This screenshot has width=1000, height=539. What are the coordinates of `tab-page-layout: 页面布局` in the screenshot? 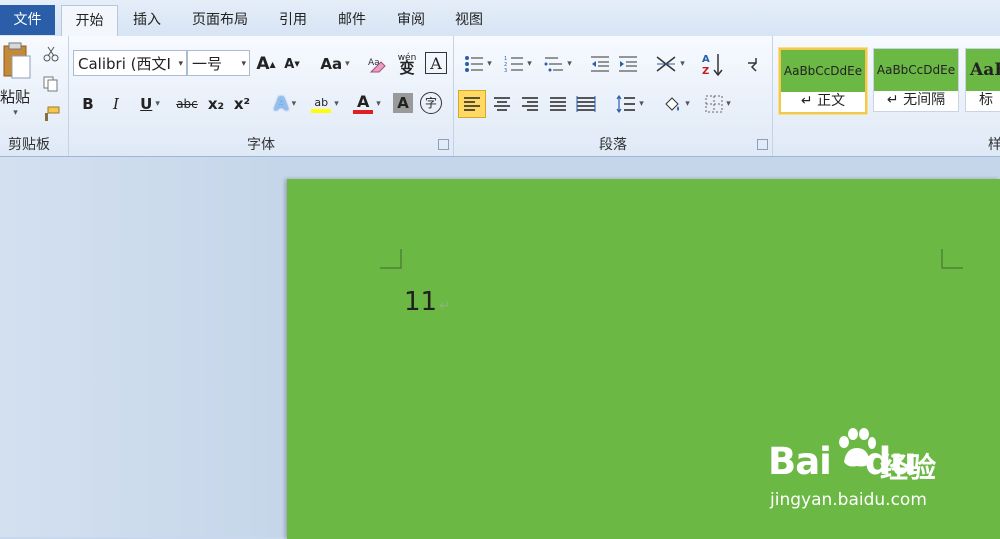 It's located at (220, 20).